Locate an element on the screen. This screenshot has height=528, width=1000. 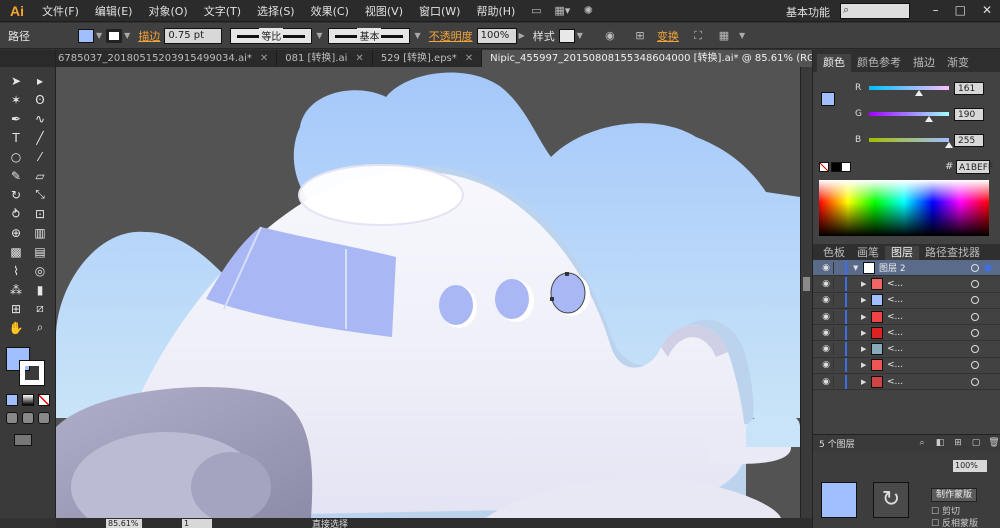
magic-wand-tool-icon: ✶ is located at coordinates (16, 99).